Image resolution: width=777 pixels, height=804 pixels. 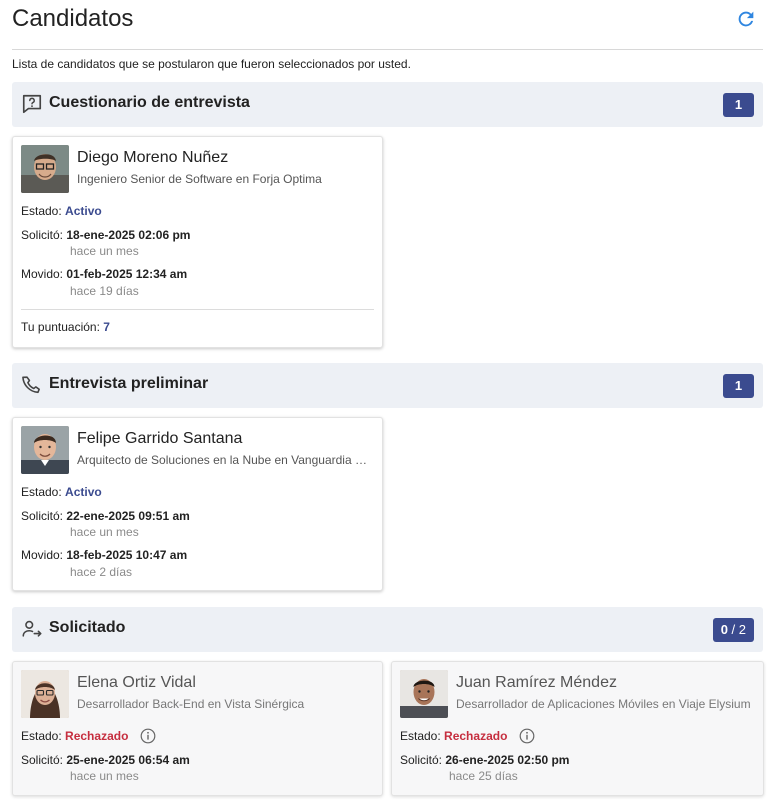 What do you see at coordinates (106, 327) in the screenshot?
I see `score-value: 7` at bounding box center [106, 327].